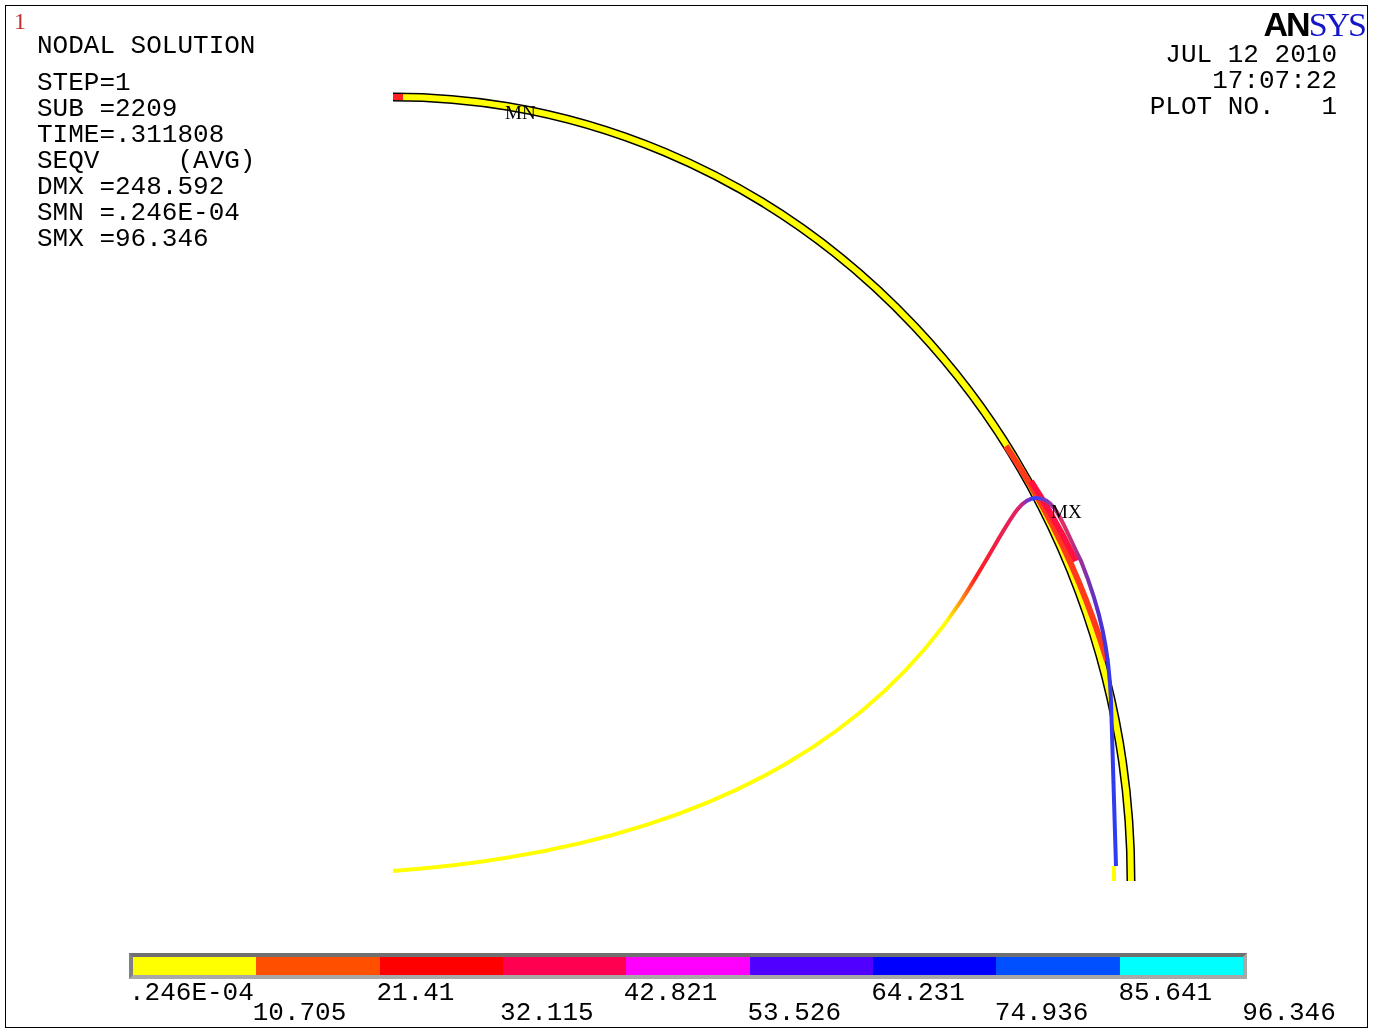 The image size is (1375, 1034). I want to click on legend-value-label: 42.821, so click(670, 991).